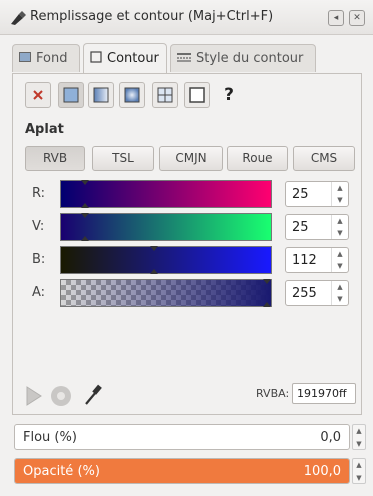  Describe the element at coordinates (166, 227) in the screenshot. I see `channel-v-slider` at that location.